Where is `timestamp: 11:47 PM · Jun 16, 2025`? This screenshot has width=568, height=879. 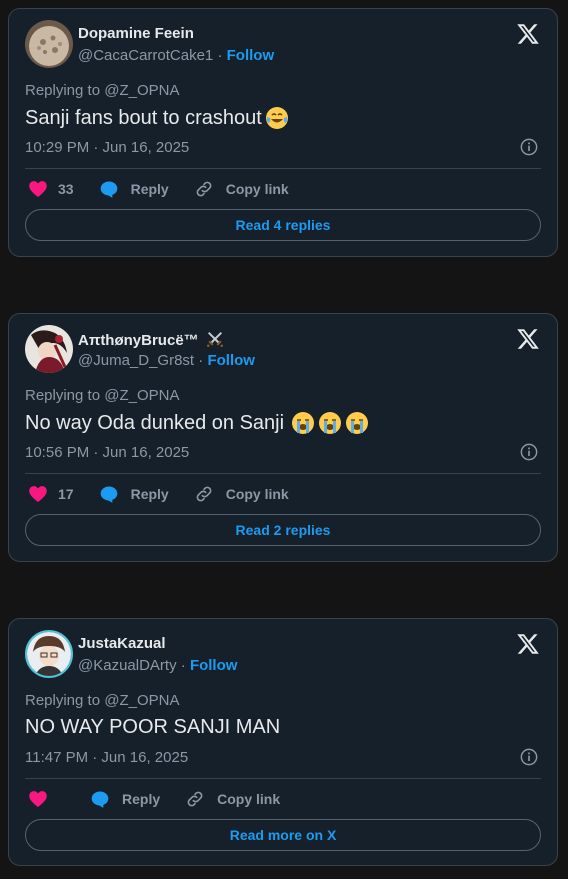 timestamp: 11:47 PM · Jun 16, 2025 is located at coordinates (106, 757).